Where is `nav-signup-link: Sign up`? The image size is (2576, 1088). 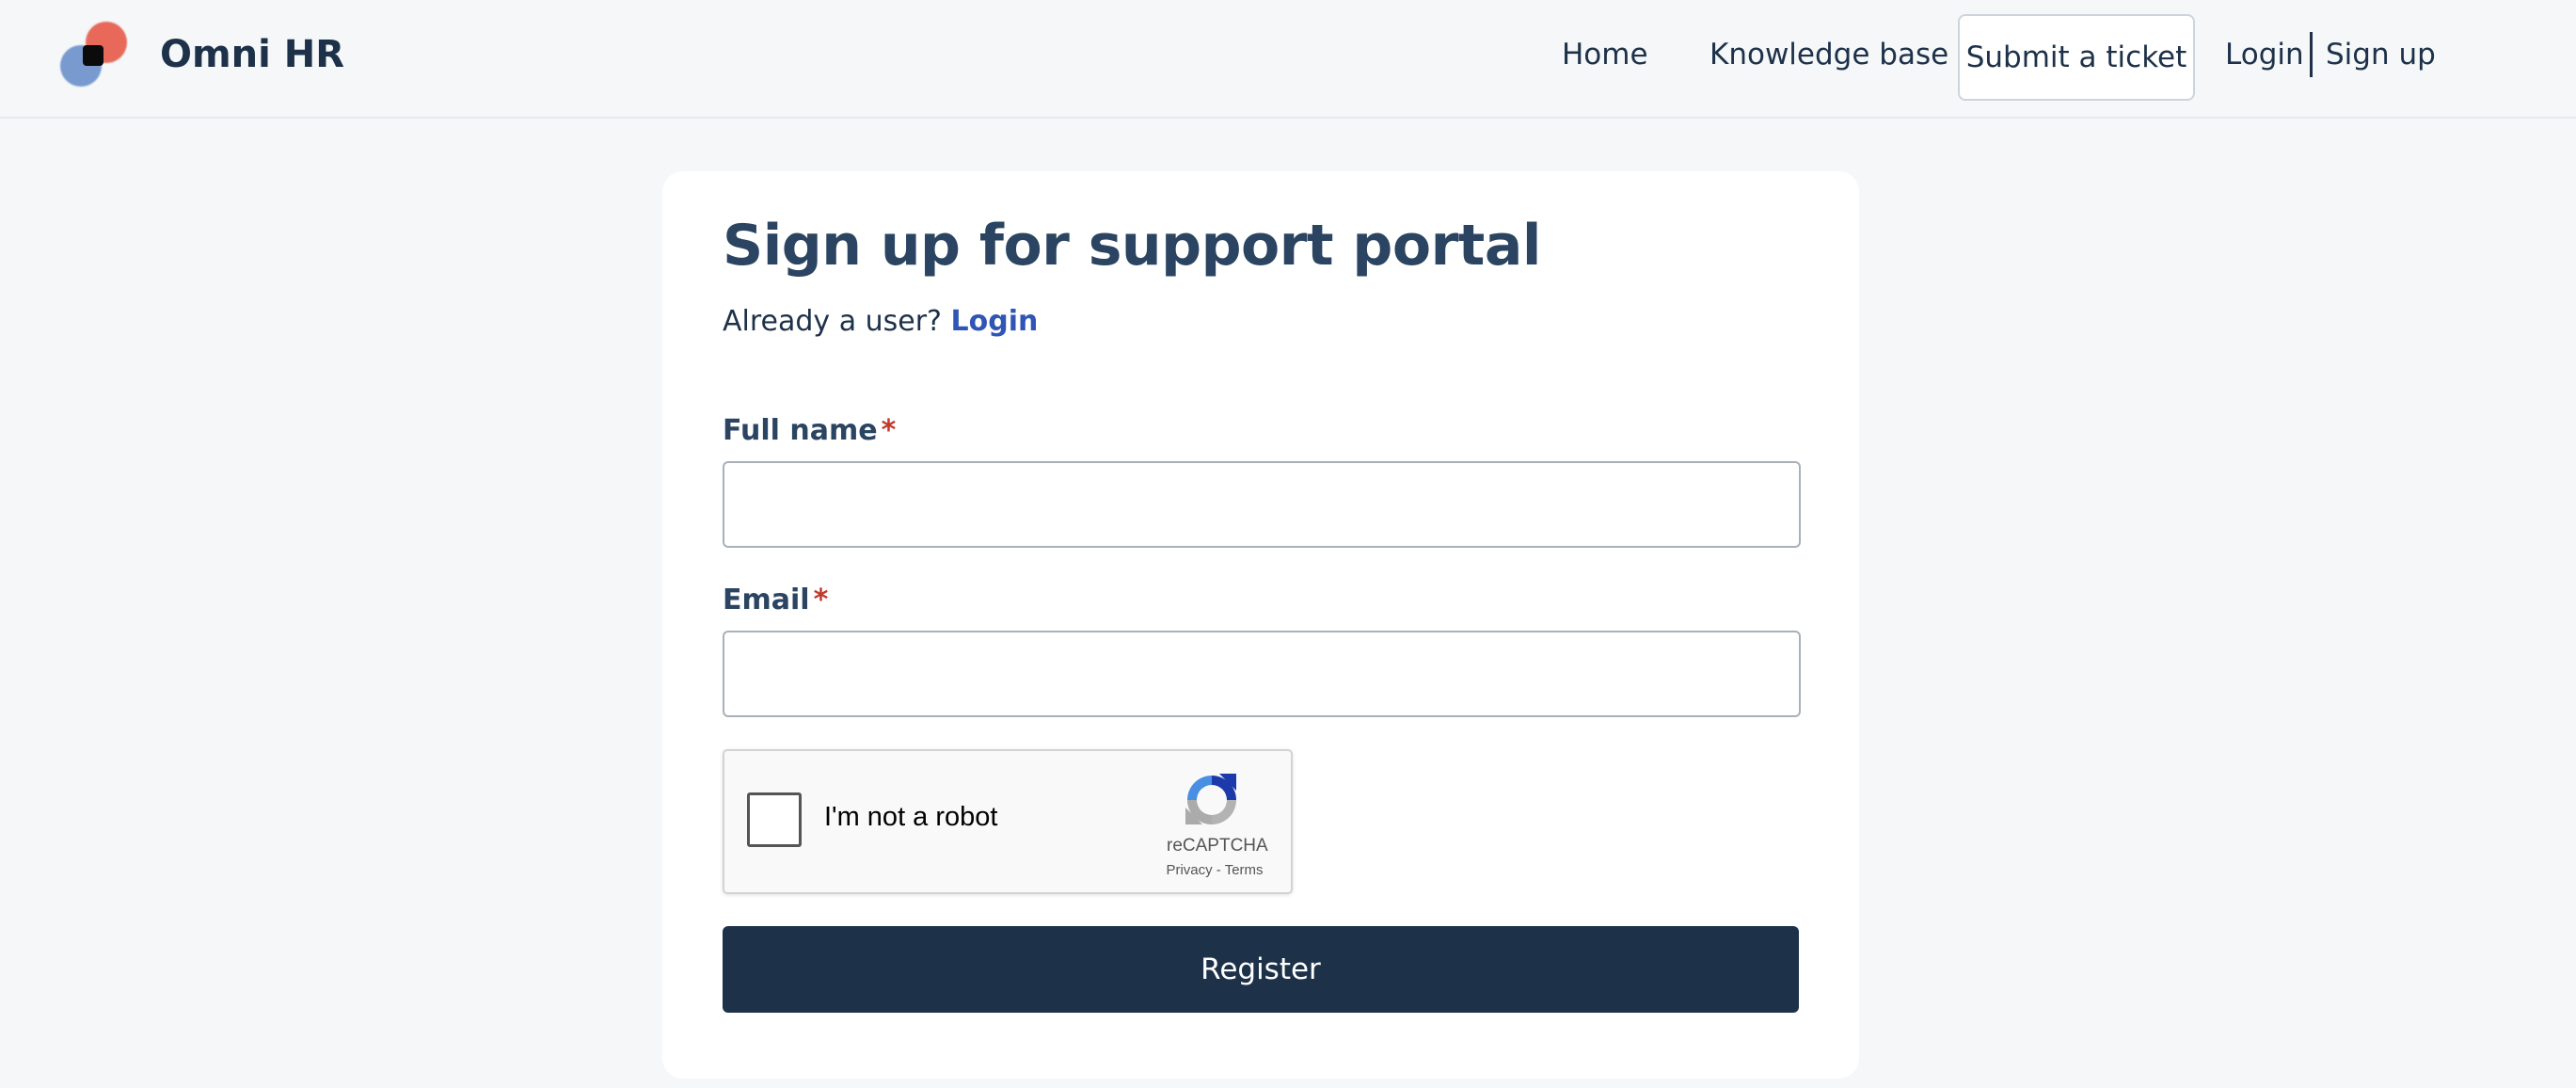
nav-signup-link: Sign up is located at coordinates (2381, 54).